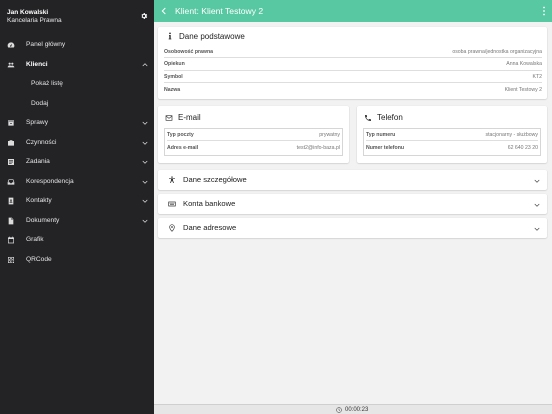  I want to click on sidebar-item-label: Klienci, so click(37, 64).